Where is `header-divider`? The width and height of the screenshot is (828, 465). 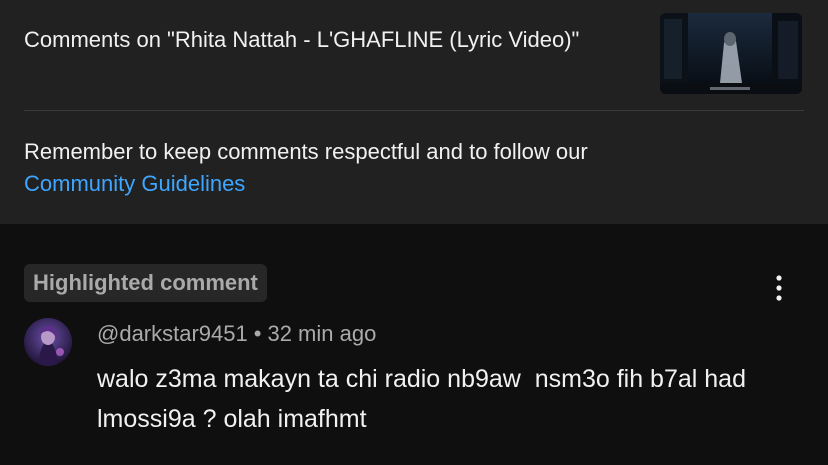
header-divider is located at coordinates (414, 110).